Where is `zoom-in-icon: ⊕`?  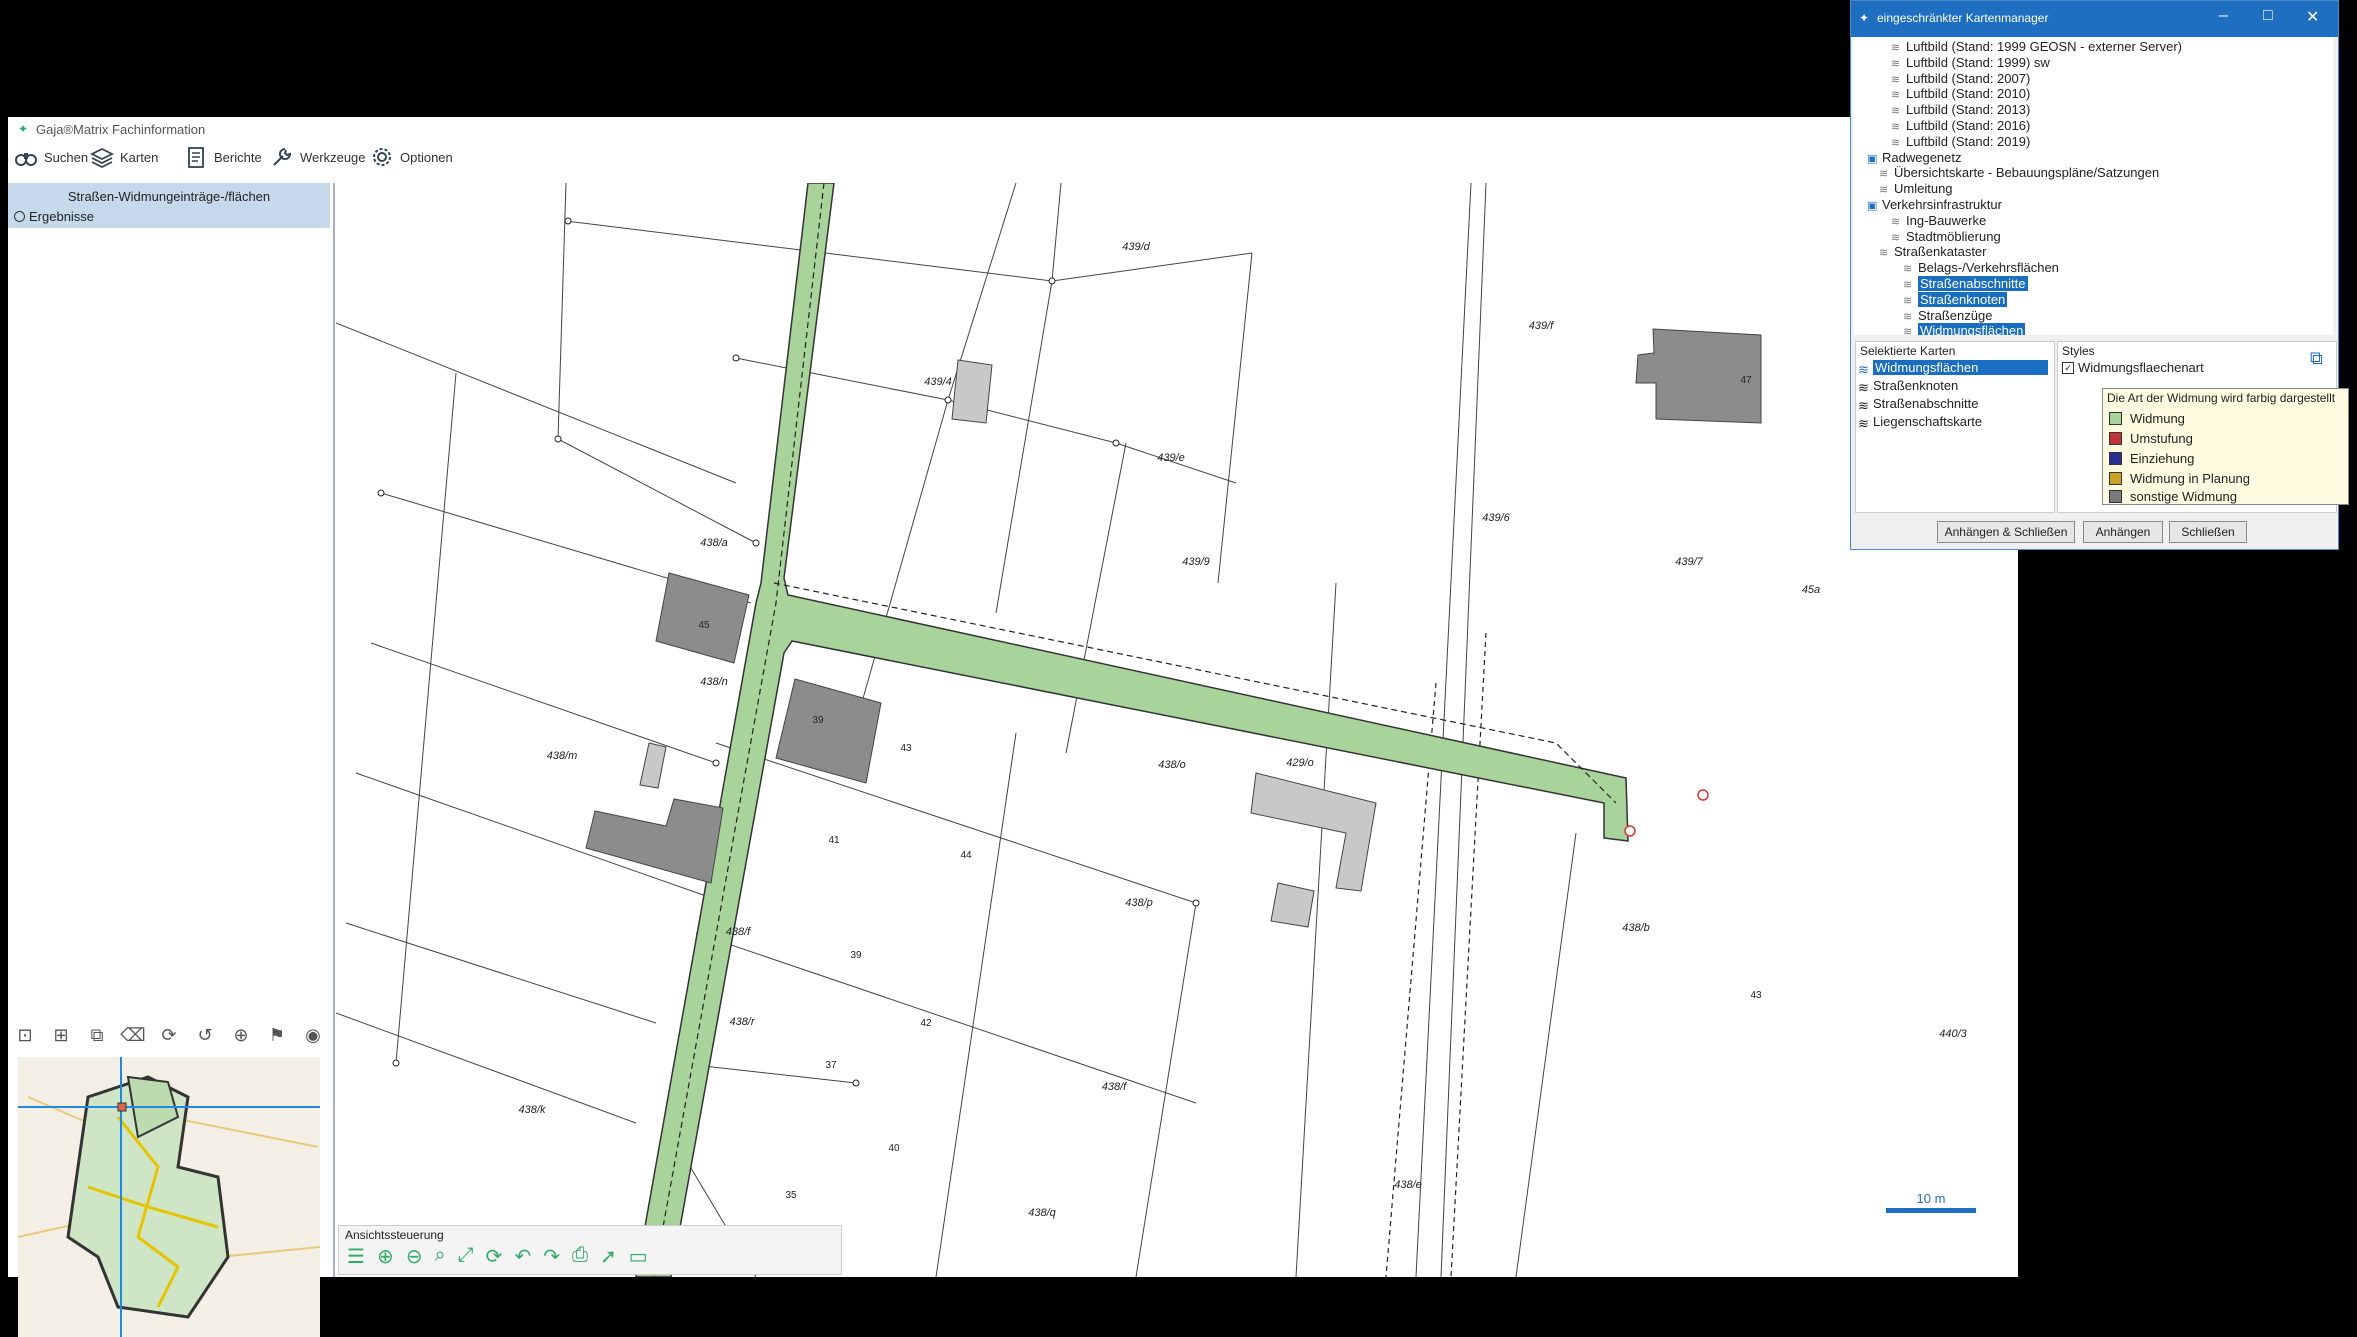
zoom-in-icon: ⊕ is located at coordinates (385, 1256).